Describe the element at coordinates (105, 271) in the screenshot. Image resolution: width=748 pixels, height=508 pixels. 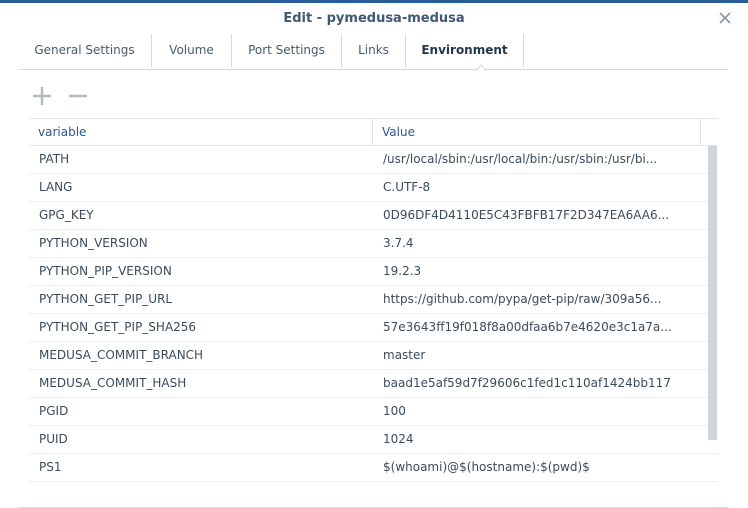
I see `variable-cell: PYTHON_PIP_VERSION` at that location.